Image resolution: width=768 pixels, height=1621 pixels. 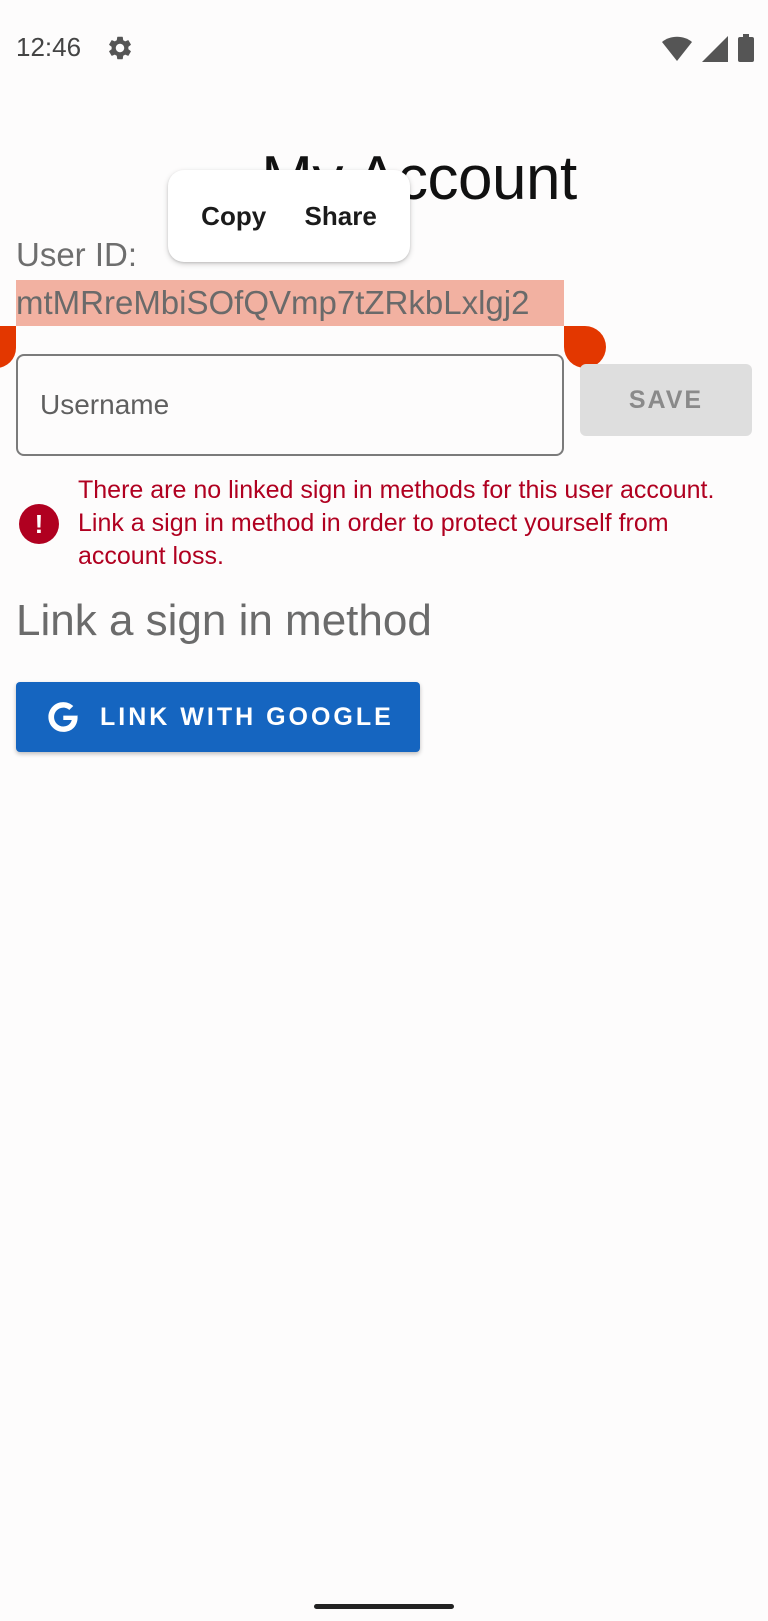 What do you see at coordinates (746, 48) in the screenshot?
I see `battery-icon` at bounding box center [746, 48].